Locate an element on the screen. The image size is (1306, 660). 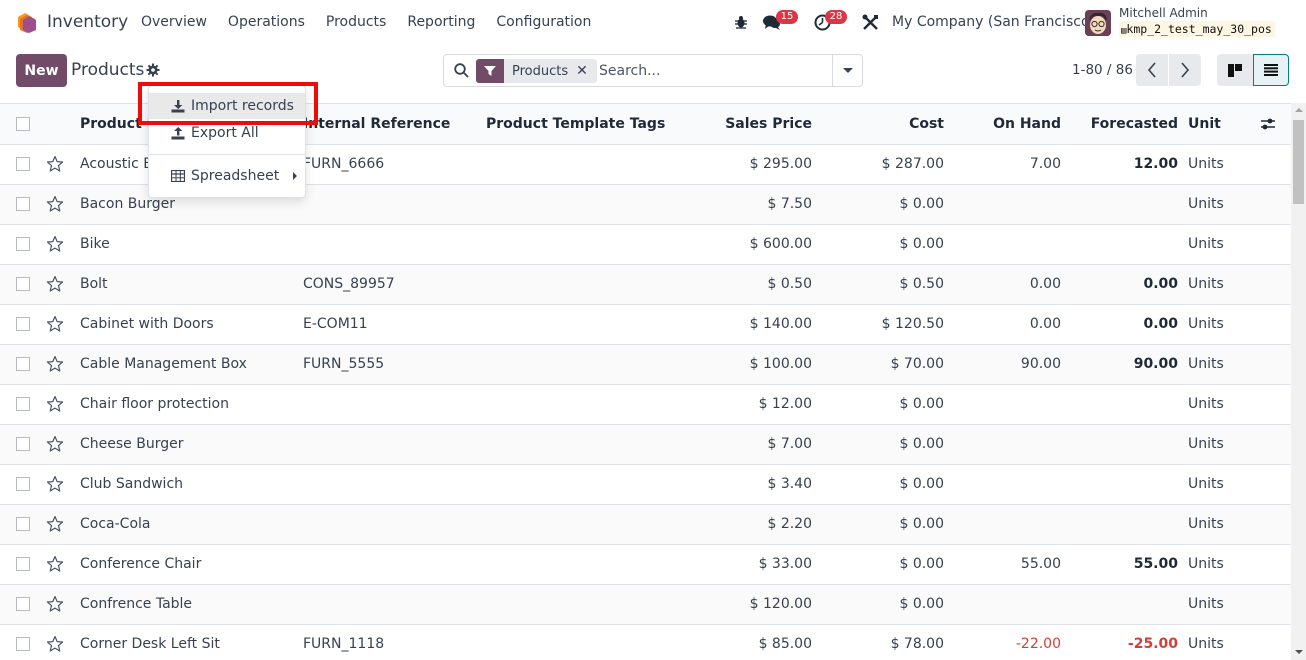
forecasted: 12.00 is located at coordinates (1119, 164).